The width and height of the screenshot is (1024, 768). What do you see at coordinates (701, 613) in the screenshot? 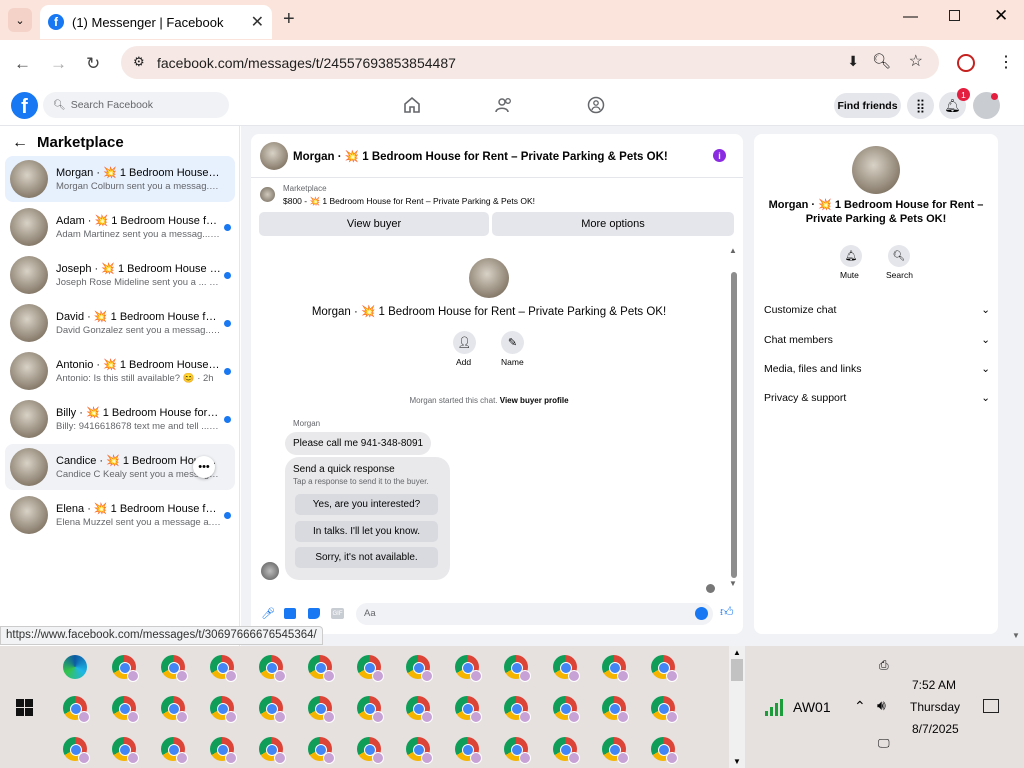
I see `emoji-icon` at bounding box center [701, 613].